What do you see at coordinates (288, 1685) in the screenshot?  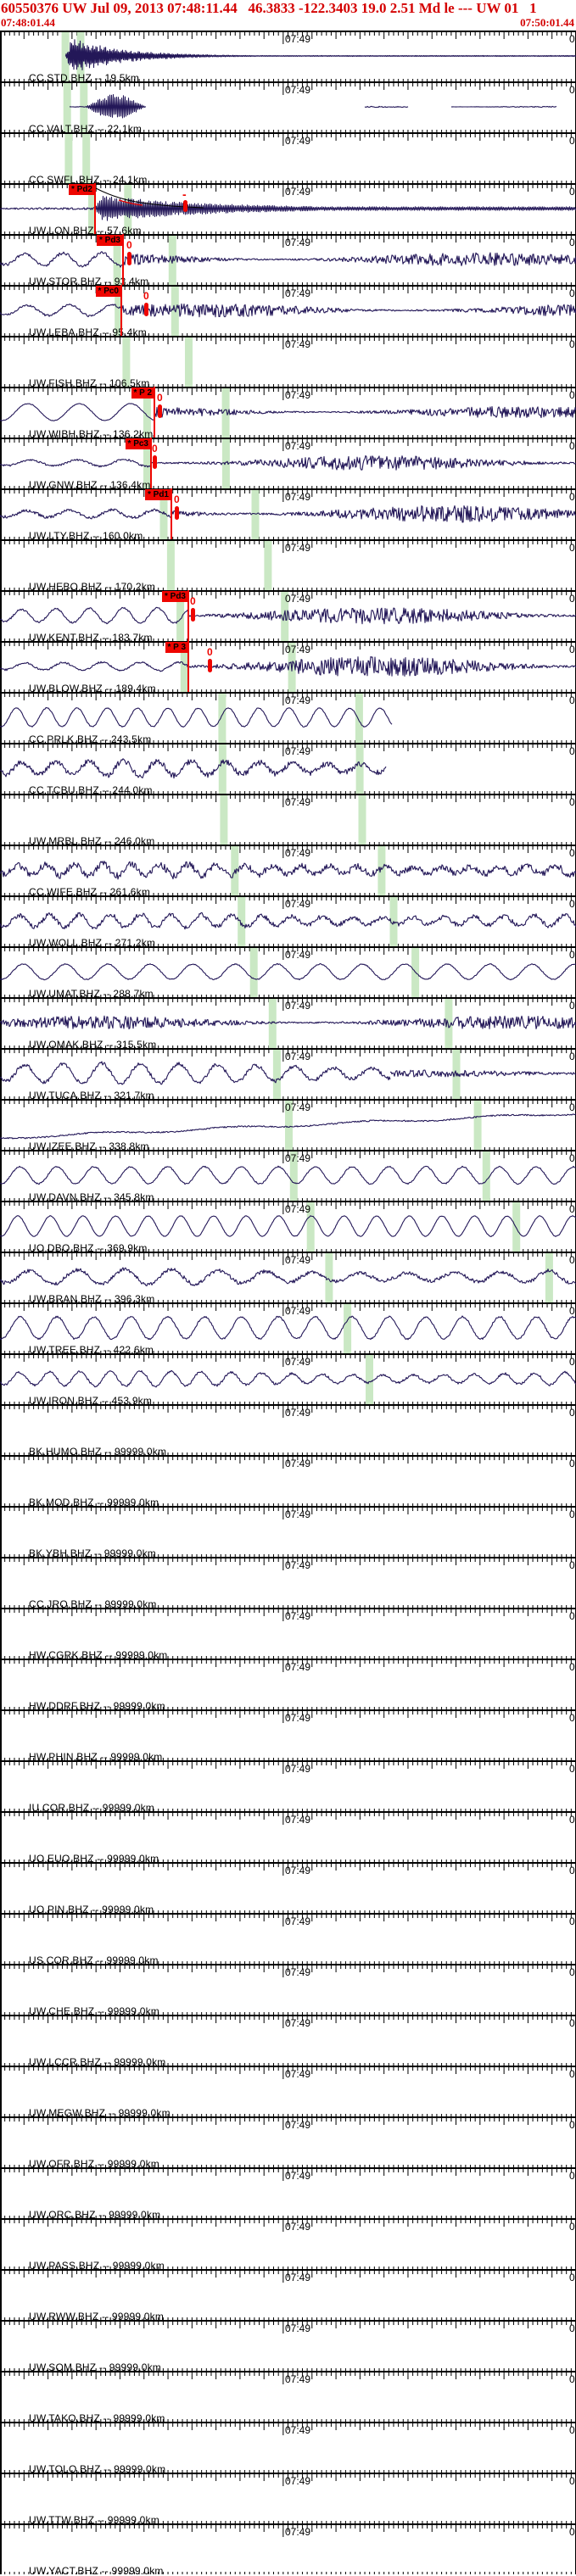 I see `trace-row: HW.DDRF.BHZ -- 99999.0km 07:49 0` at bounding box center [288, 1685].